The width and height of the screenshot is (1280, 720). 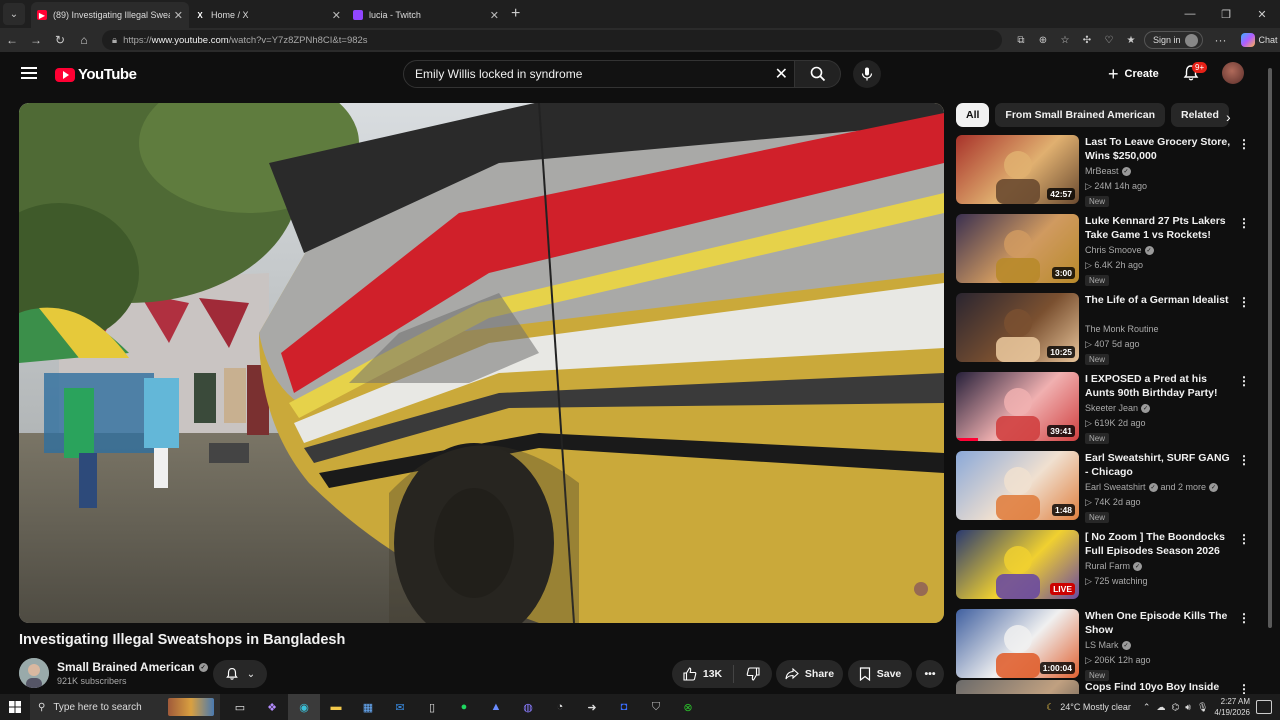 I want to click on recommendation-channel: Skeeter Jean ✓, so click(x=1118, y=408).